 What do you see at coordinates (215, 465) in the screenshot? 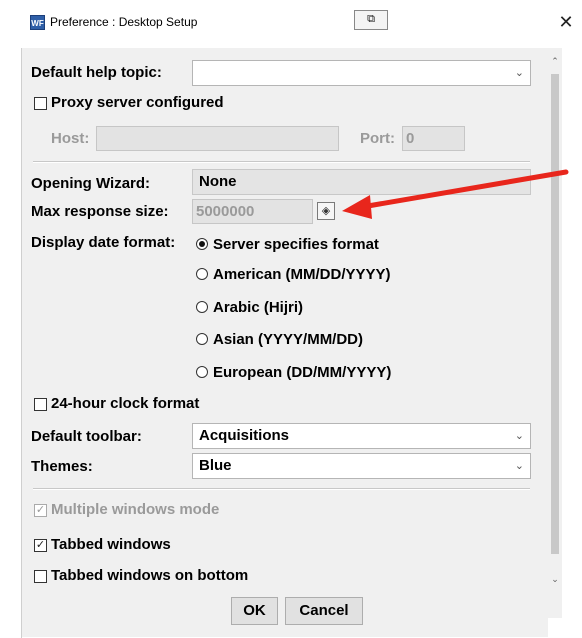
I see `themes-value: Blue` at bounding box center [215, 465].